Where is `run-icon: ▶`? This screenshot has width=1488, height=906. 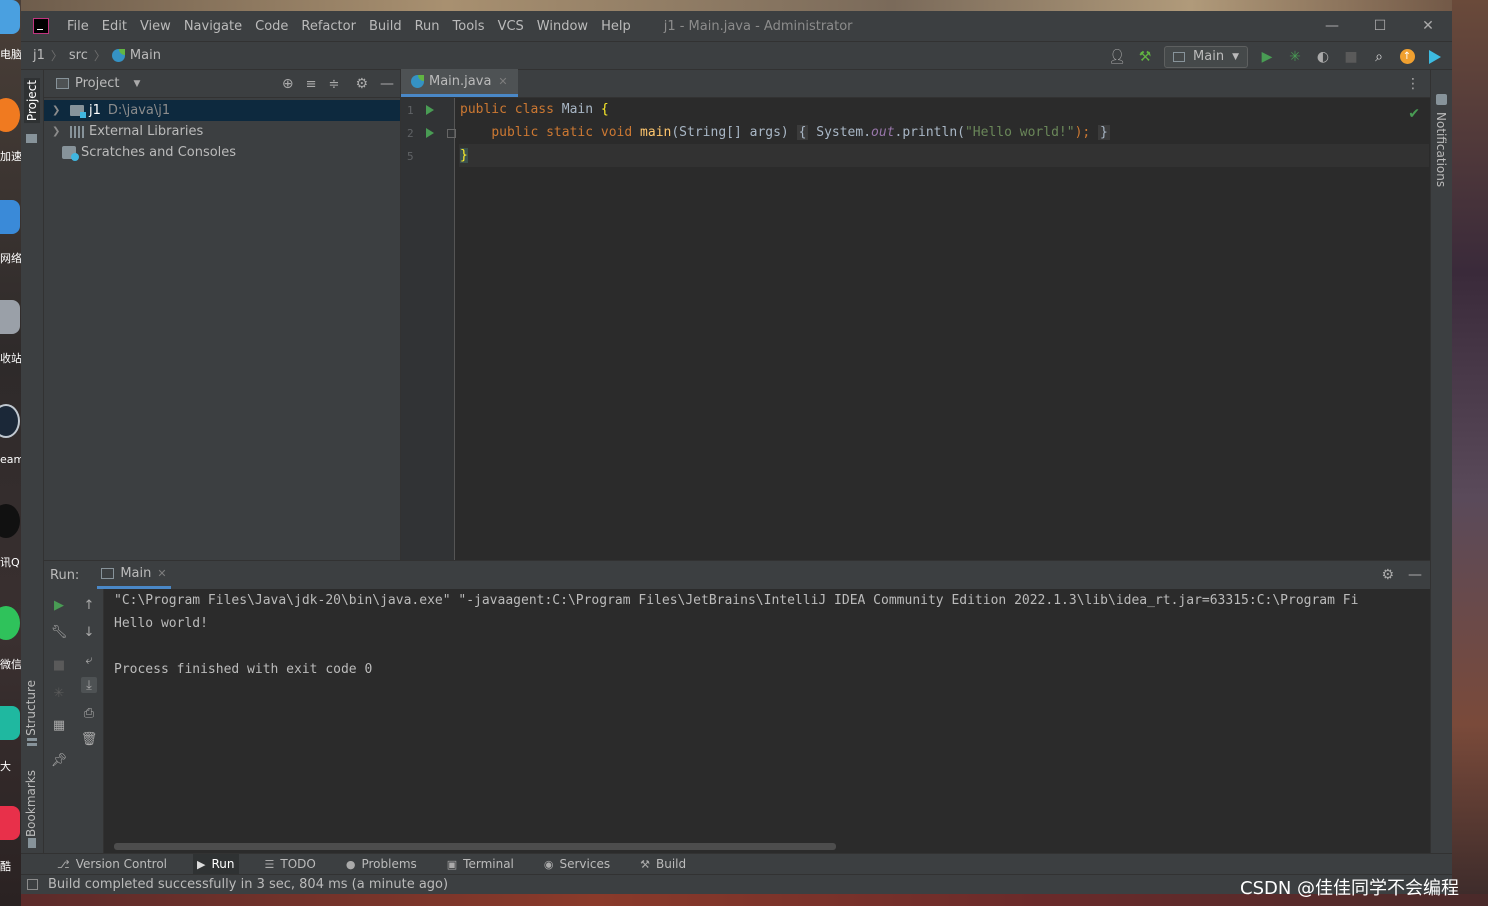
run-icon: ▶ is located at coordinates (1267, 57).